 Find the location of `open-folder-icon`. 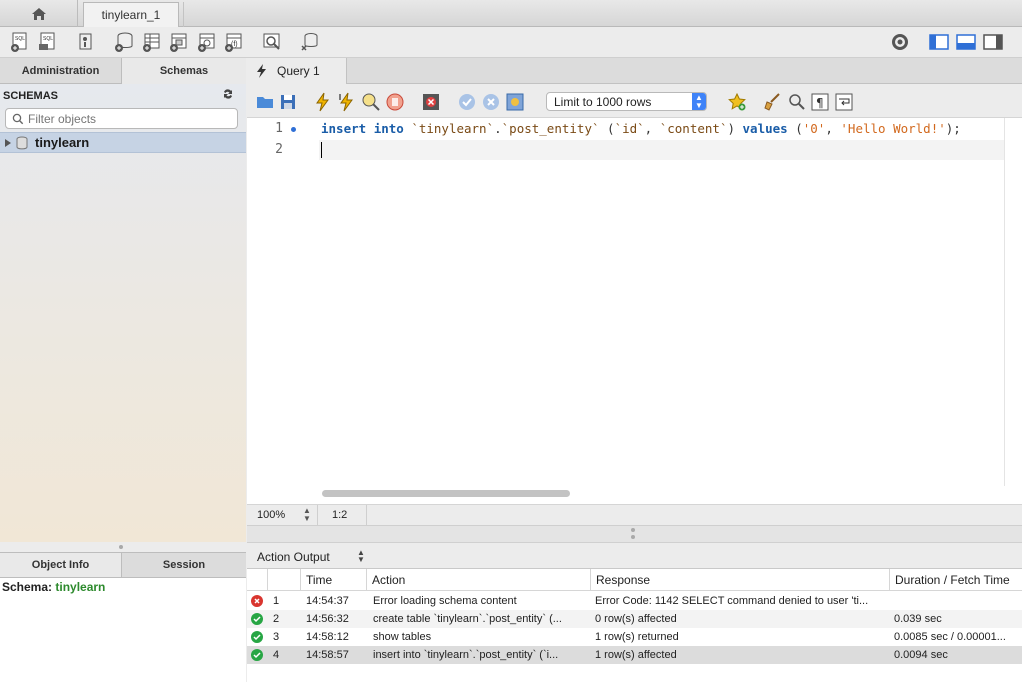

open-folder-icon is located at coordinates (265, 102).